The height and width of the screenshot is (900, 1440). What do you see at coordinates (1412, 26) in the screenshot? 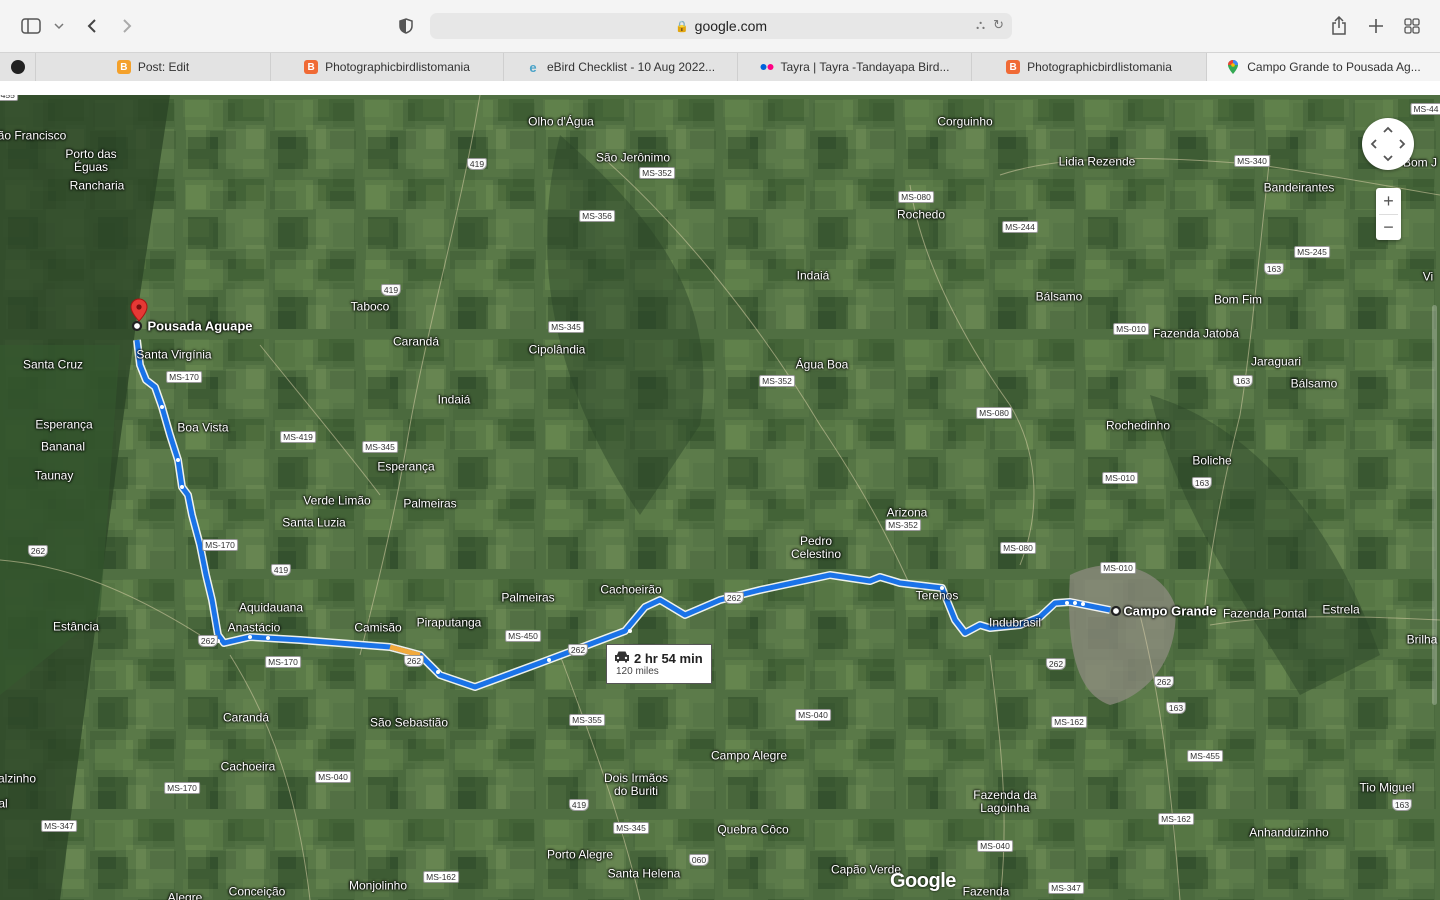
I see `tab-overview-icon` at bounding box center [1412, 26].